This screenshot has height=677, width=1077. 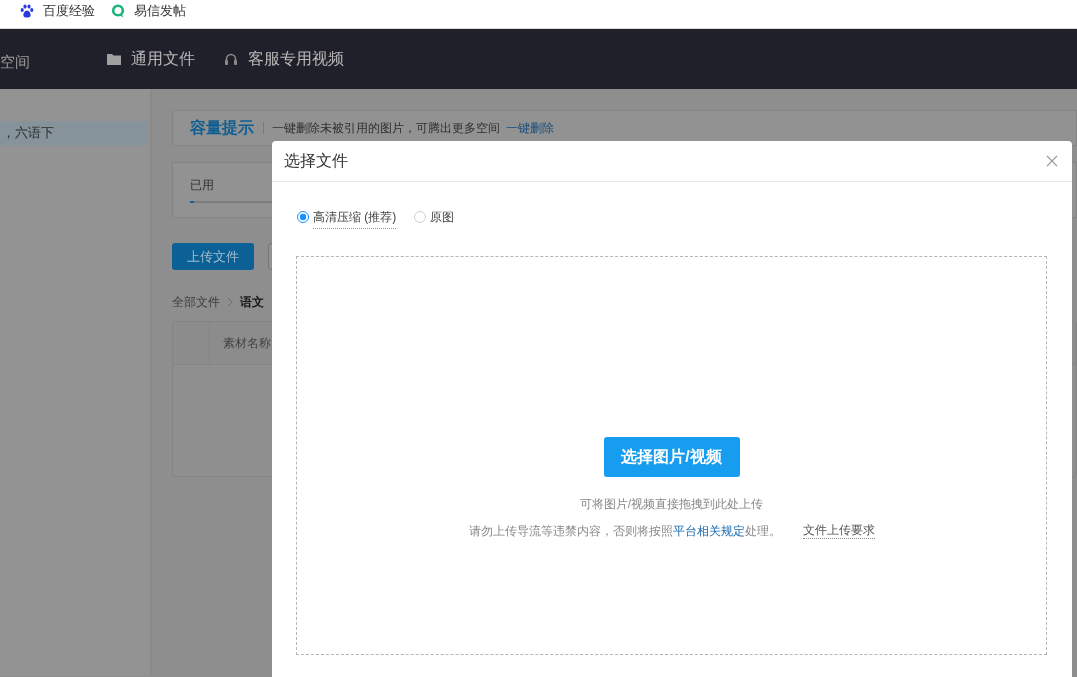 What do you see at coordinates (74, 133) in the screenshot?
I see `sidebar-item: ，六语下` at bounding box center [74, 133].